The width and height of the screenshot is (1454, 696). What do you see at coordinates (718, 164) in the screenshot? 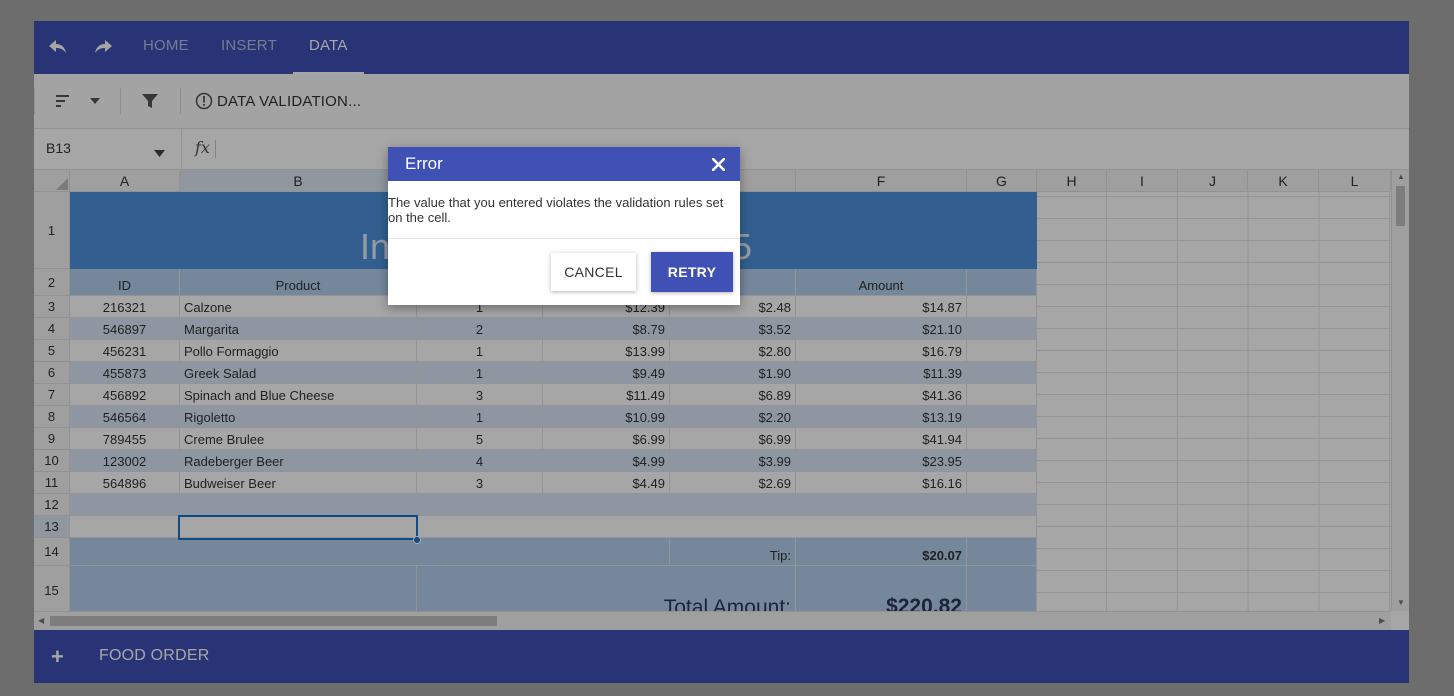
I see `close-icon` at bounding box center [718, 164].